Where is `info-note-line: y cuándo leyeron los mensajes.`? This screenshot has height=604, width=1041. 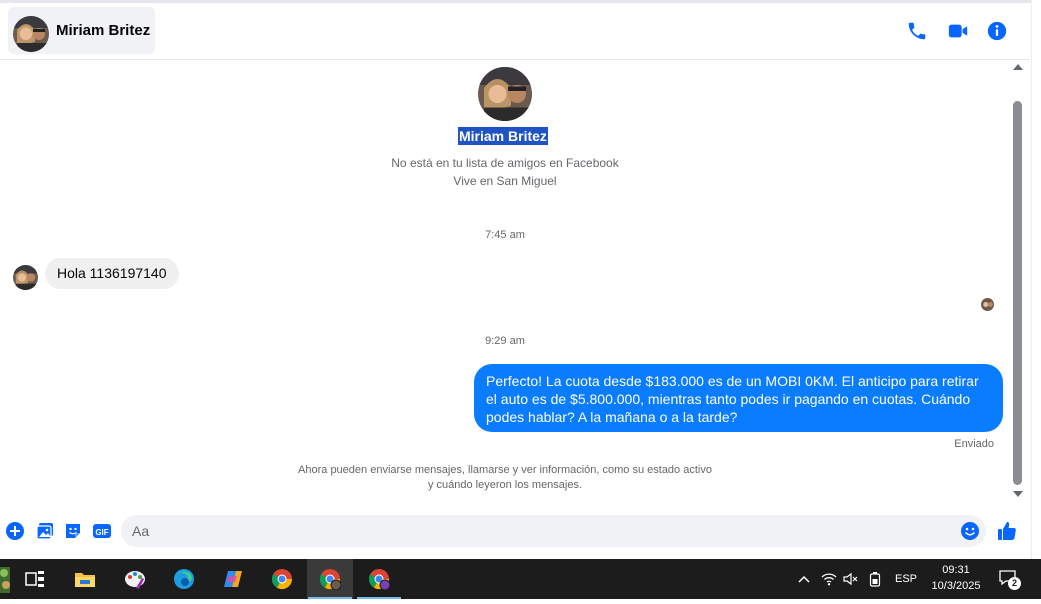 info-note-line: y cuándo leyeron los mensajes. is located at coordinates (505, 485).